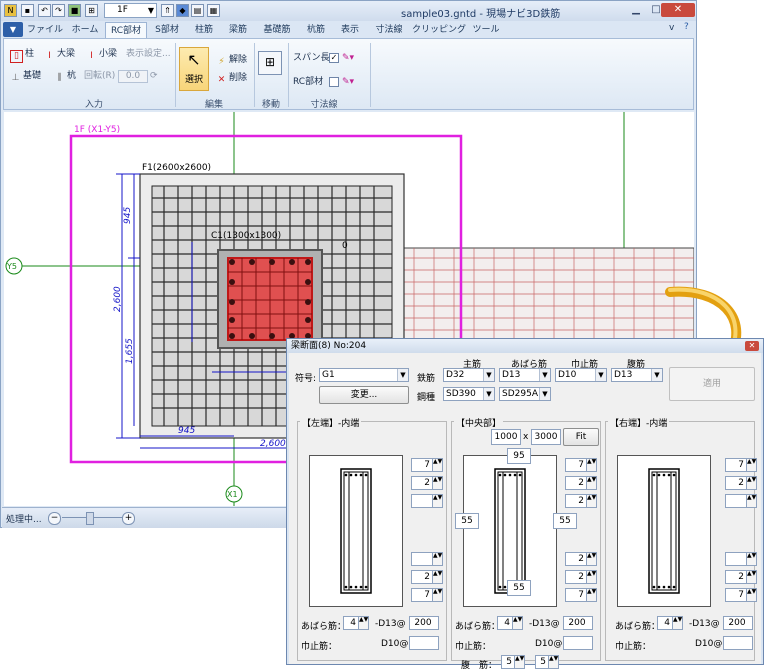  Describe the element at coordinates (752, 346) in the screenshot. I see `dialog-close-button: ✕` at that location.